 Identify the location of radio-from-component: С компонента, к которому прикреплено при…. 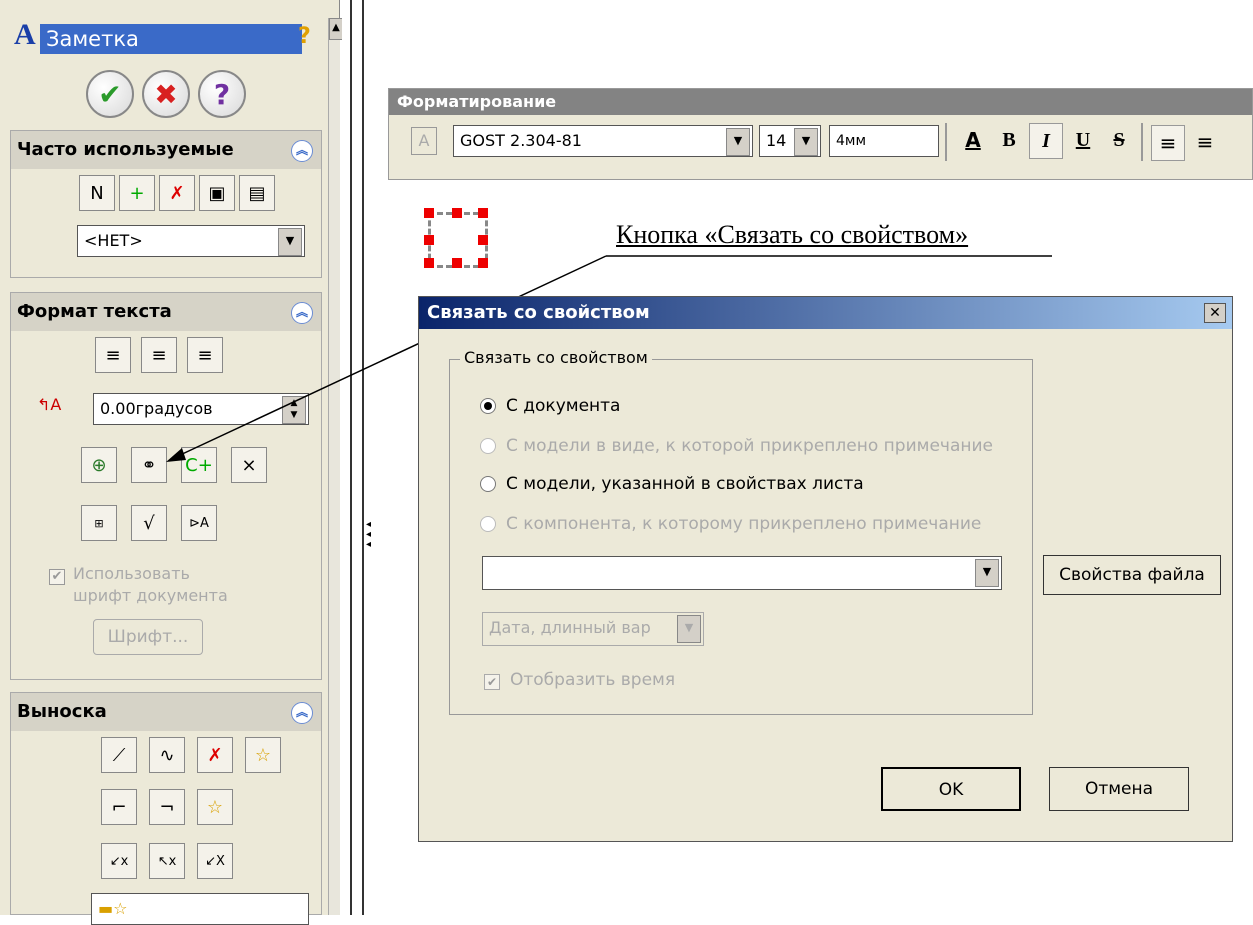
(730, 524).